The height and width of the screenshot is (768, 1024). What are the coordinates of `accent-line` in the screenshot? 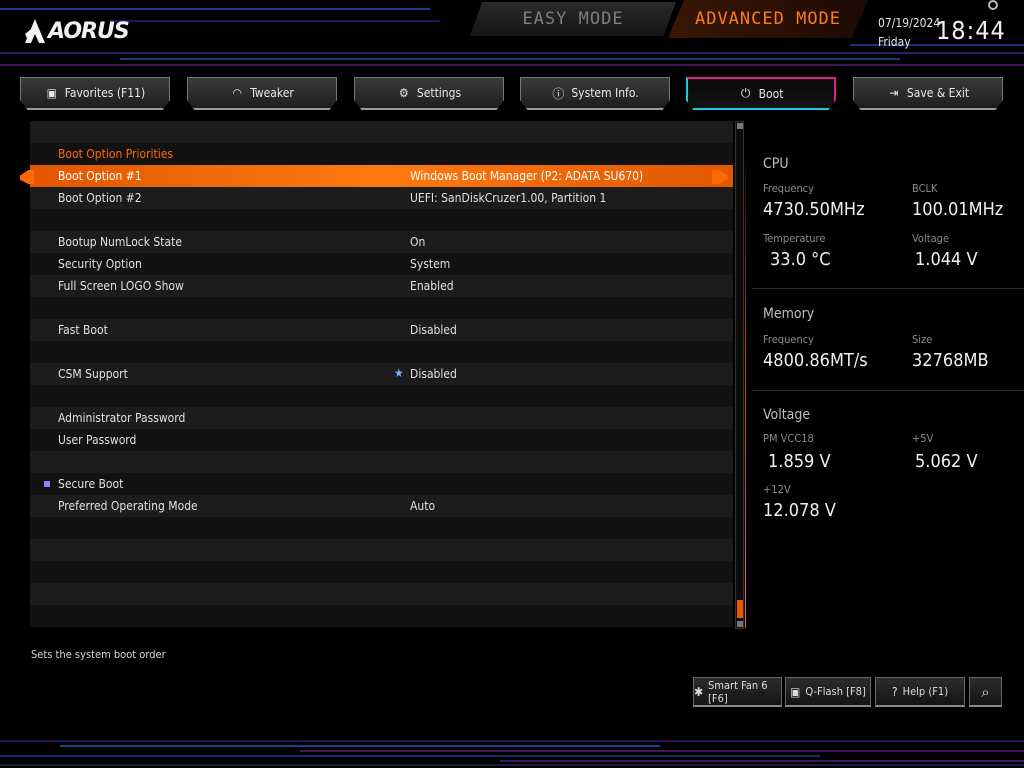 It's located at (745, 384).